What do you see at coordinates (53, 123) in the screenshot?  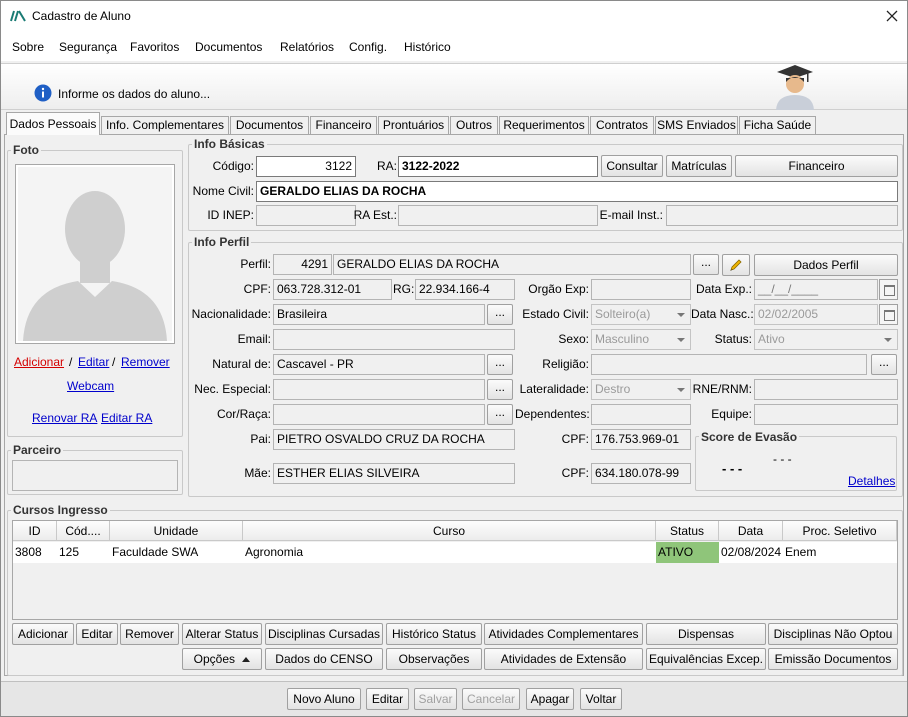 I see `tab-dados-pessoais: Dados Pessoais` at bounding box center [53, 123].